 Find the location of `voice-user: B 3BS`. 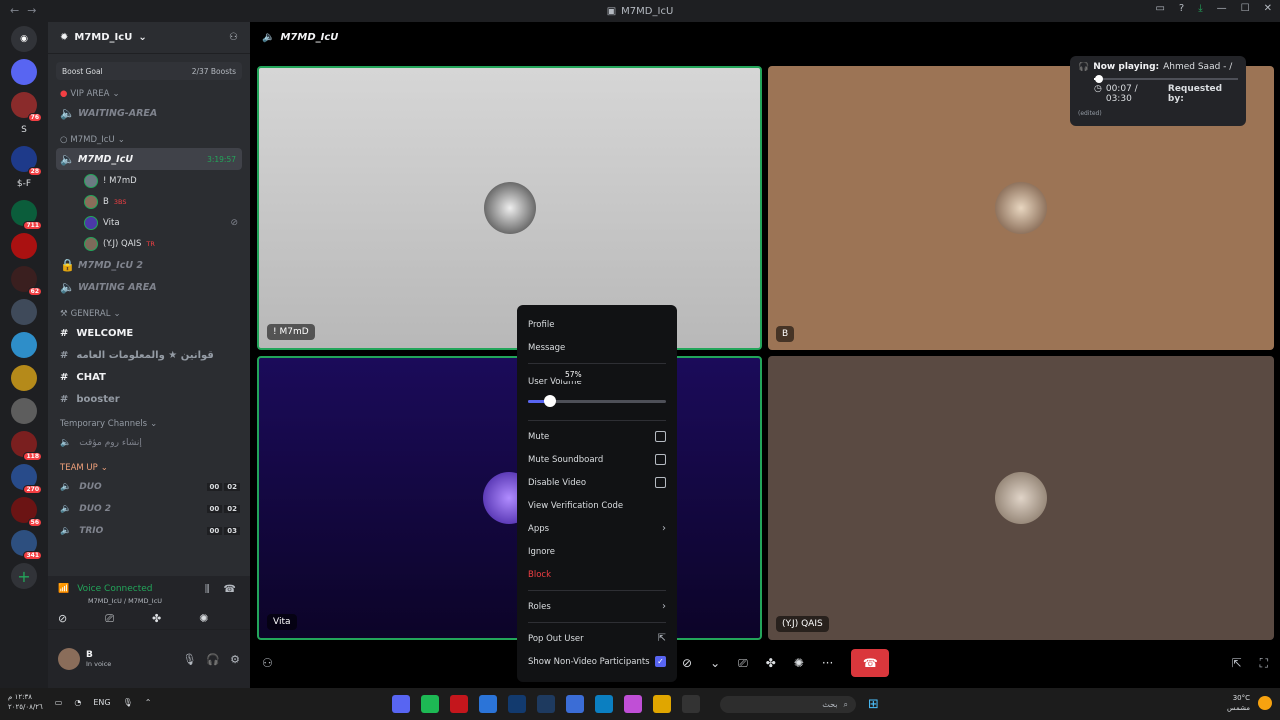

voice-user: B 3BS is located at coordinates (149, 201).